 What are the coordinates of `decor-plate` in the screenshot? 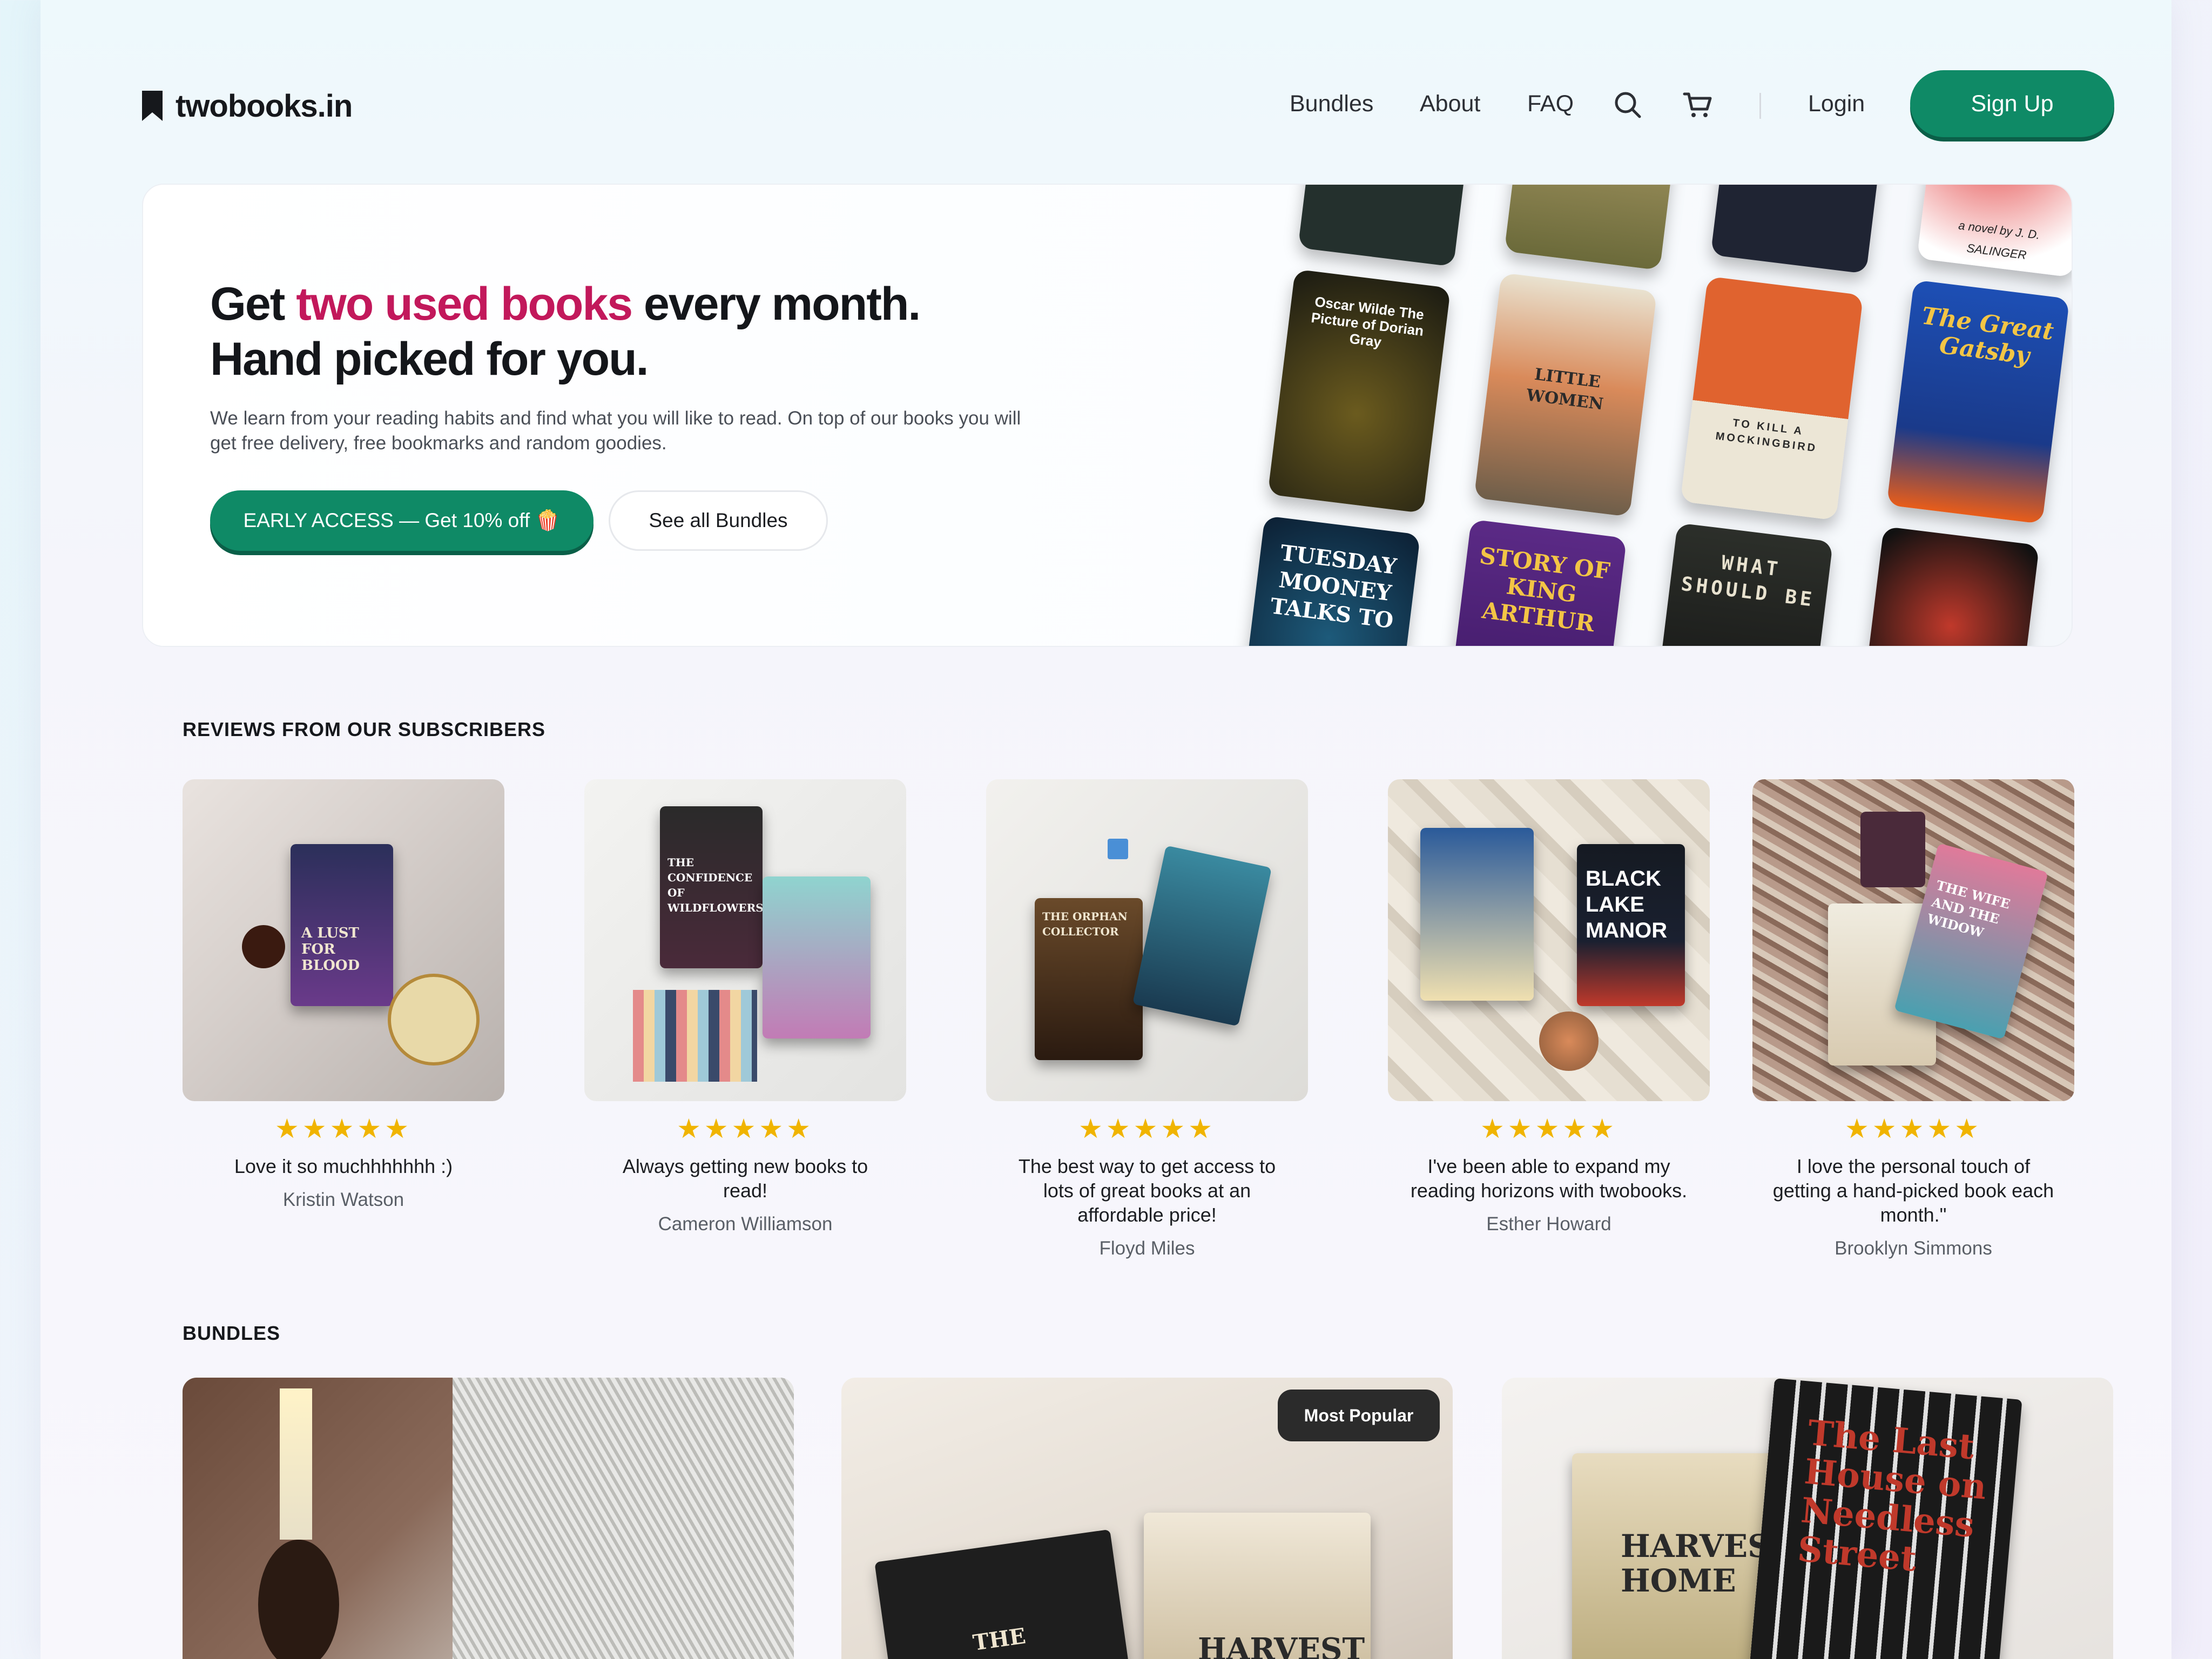 It's located at (434, 1019).